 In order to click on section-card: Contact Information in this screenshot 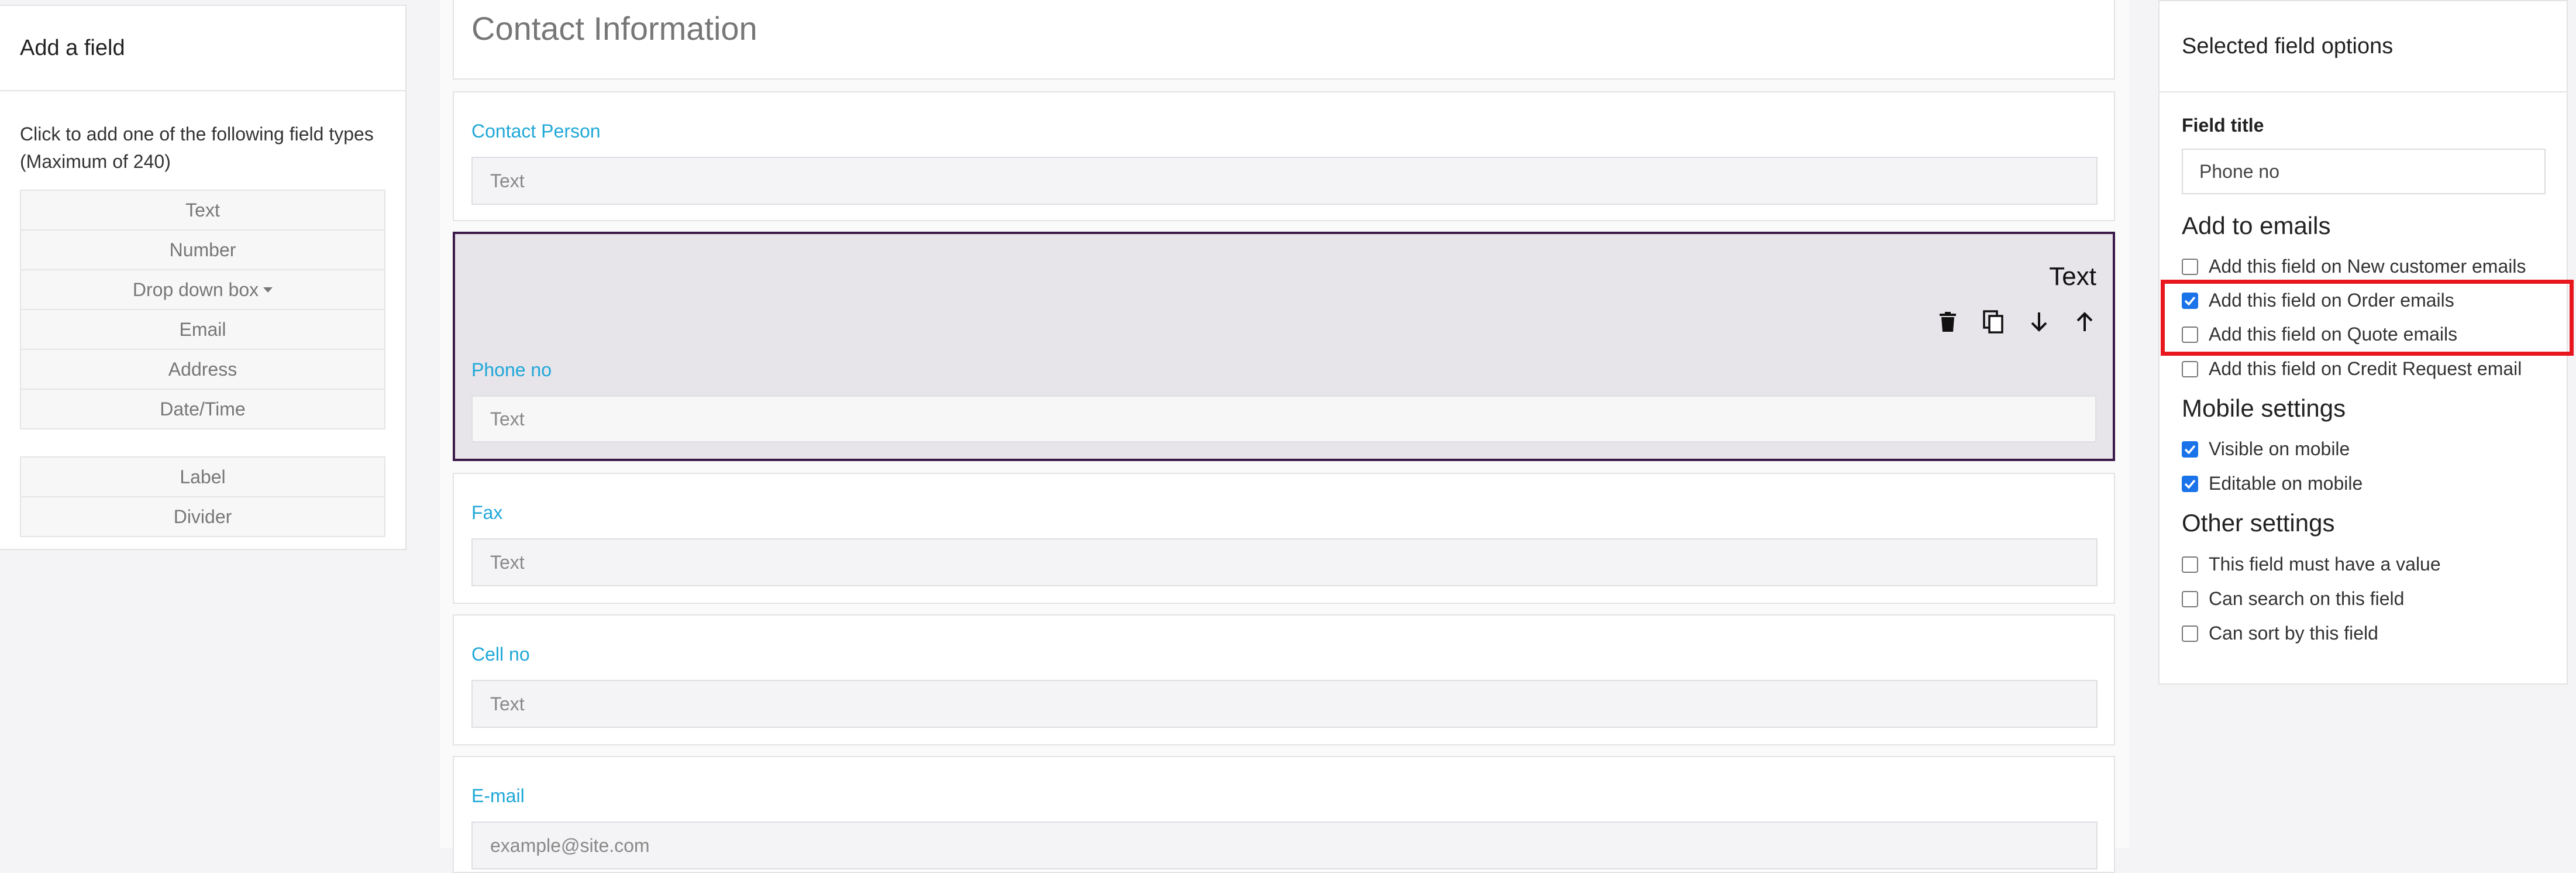, I will do `click(1284, 40)`.